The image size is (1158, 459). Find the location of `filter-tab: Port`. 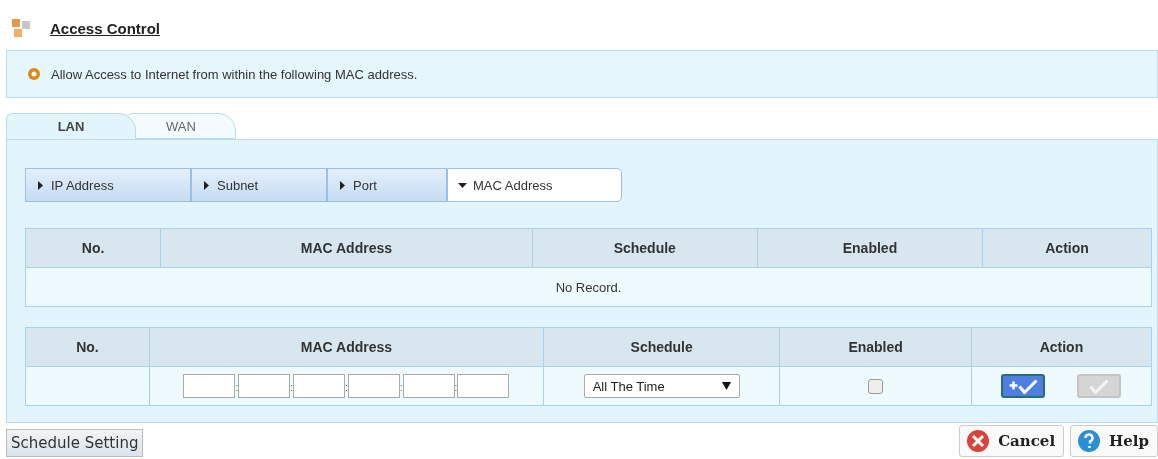

filter-tab: Port is located at coordinates (387, 185).